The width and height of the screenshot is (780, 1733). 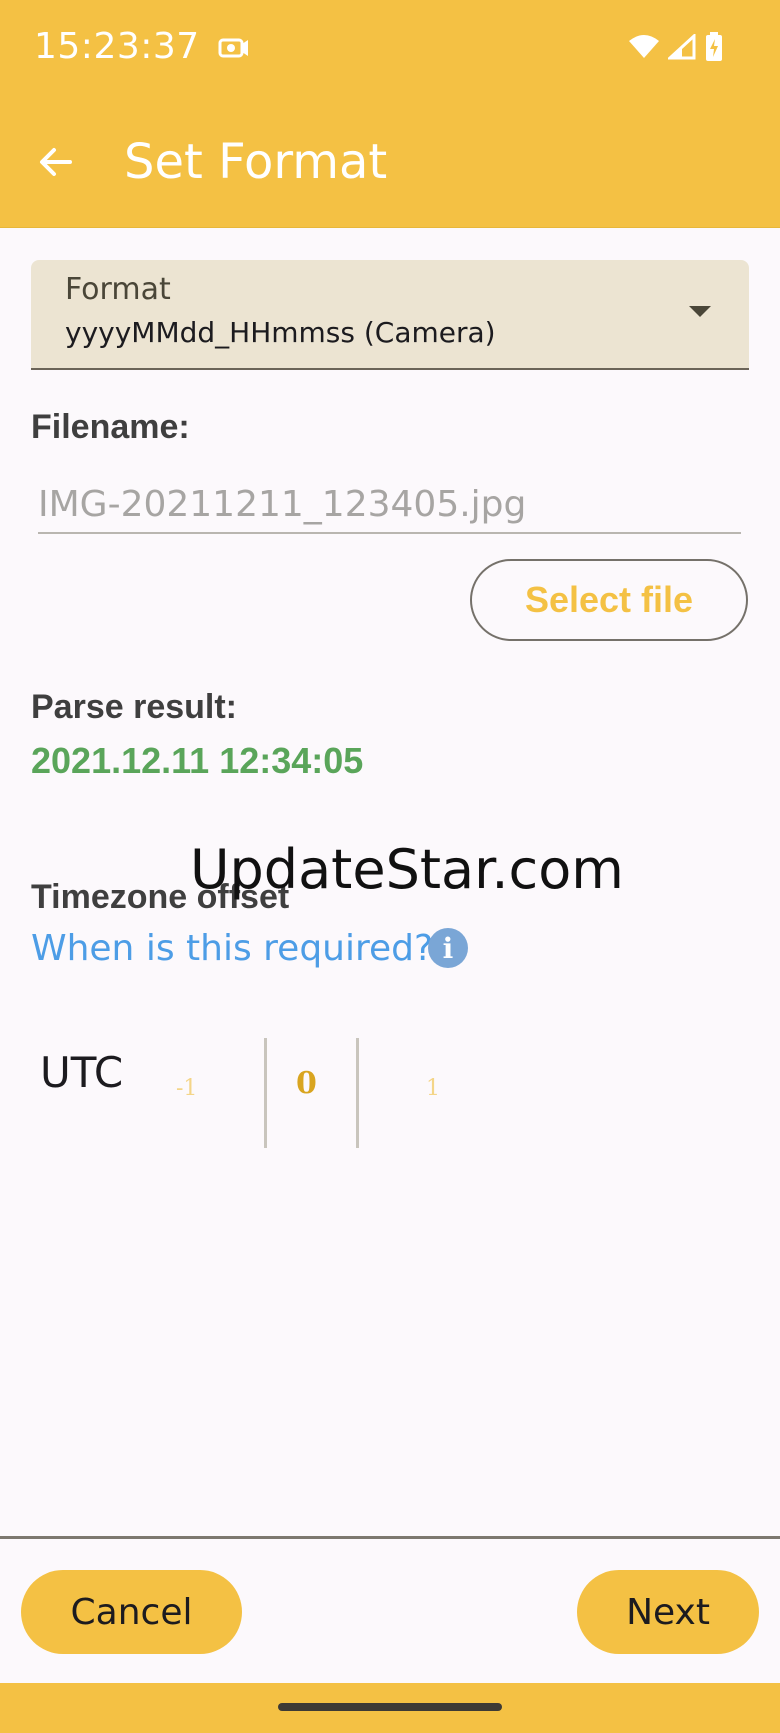 What do you see at coordinates (256, 162) in the screenshot?
I see `page-title: Set Format` at bounding box center [256, 162].